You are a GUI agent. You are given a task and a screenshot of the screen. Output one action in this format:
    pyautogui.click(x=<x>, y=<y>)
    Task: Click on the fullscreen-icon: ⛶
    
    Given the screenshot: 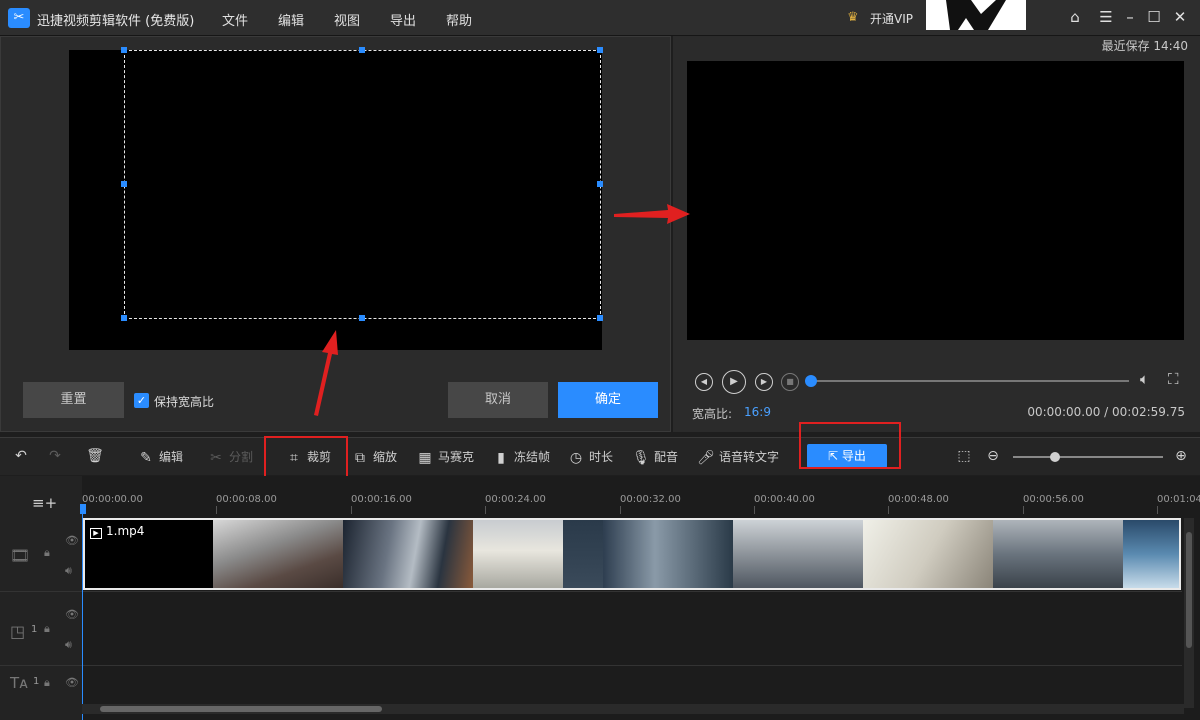 What is the action you would take?
    pyautogui.click(x=1173, y=379)
    